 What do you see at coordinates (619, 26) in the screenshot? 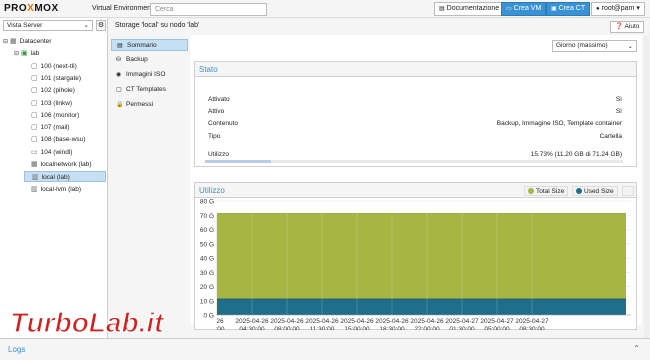
I see `help-icon: ❓` at bounding box center [619, 26].